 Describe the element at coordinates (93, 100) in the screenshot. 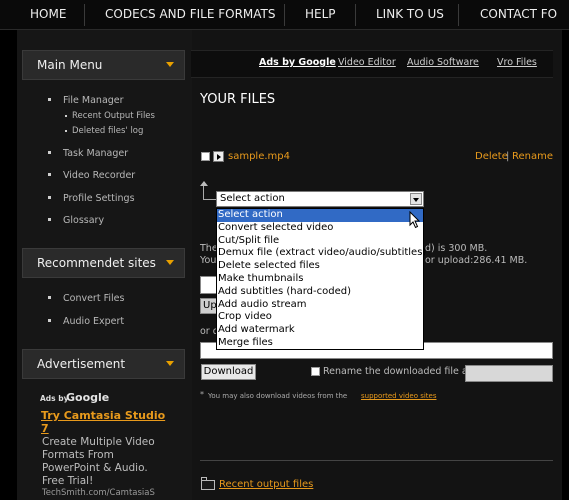

I see `sidebar-item-file-manager: File Manager` at that location.